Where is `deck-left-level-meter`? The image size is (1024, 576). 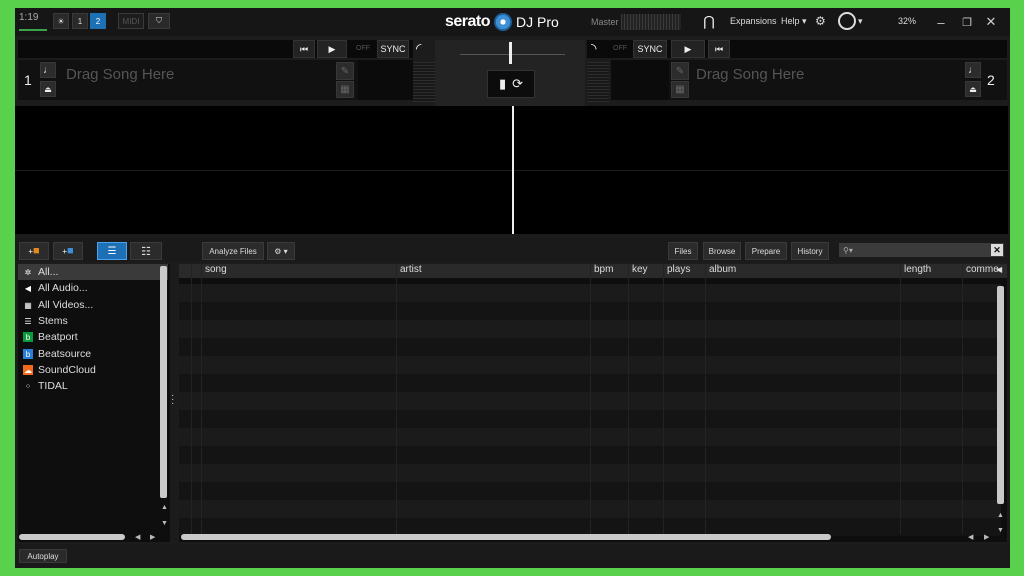 deck-left-level-meter is located at coordinates (424, 82).